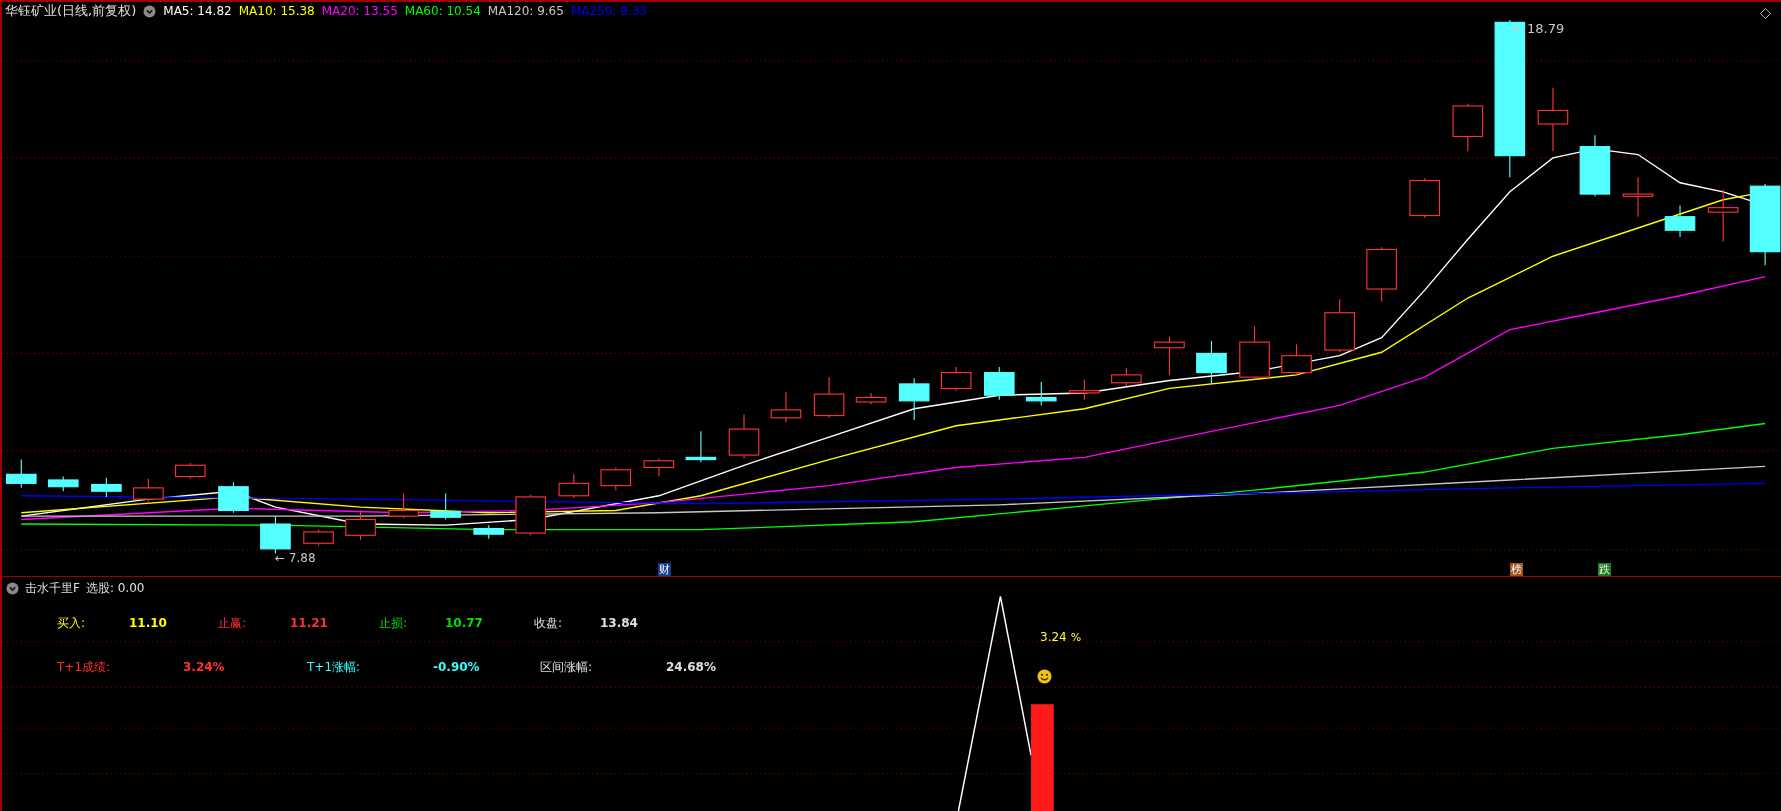 Image resolution: width=1781 pixels, height=811 pixels. Describe the element at coordinates (548, 623) in the screenshot. I see `field-label: 收盘:` at that location.